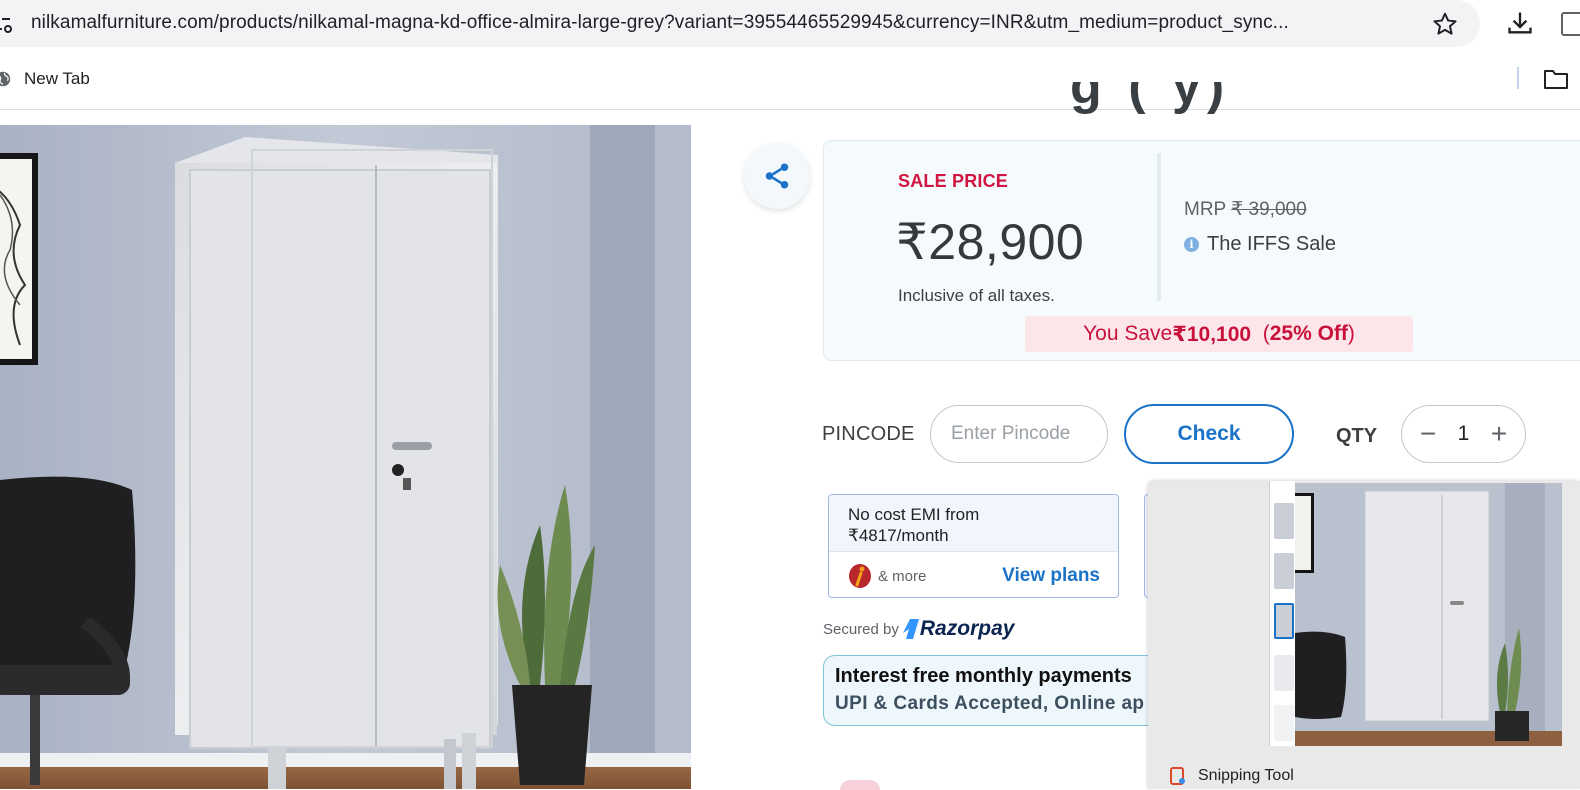  I want to click on mrp-value: ₹ 39,000, so click(1269, 209).